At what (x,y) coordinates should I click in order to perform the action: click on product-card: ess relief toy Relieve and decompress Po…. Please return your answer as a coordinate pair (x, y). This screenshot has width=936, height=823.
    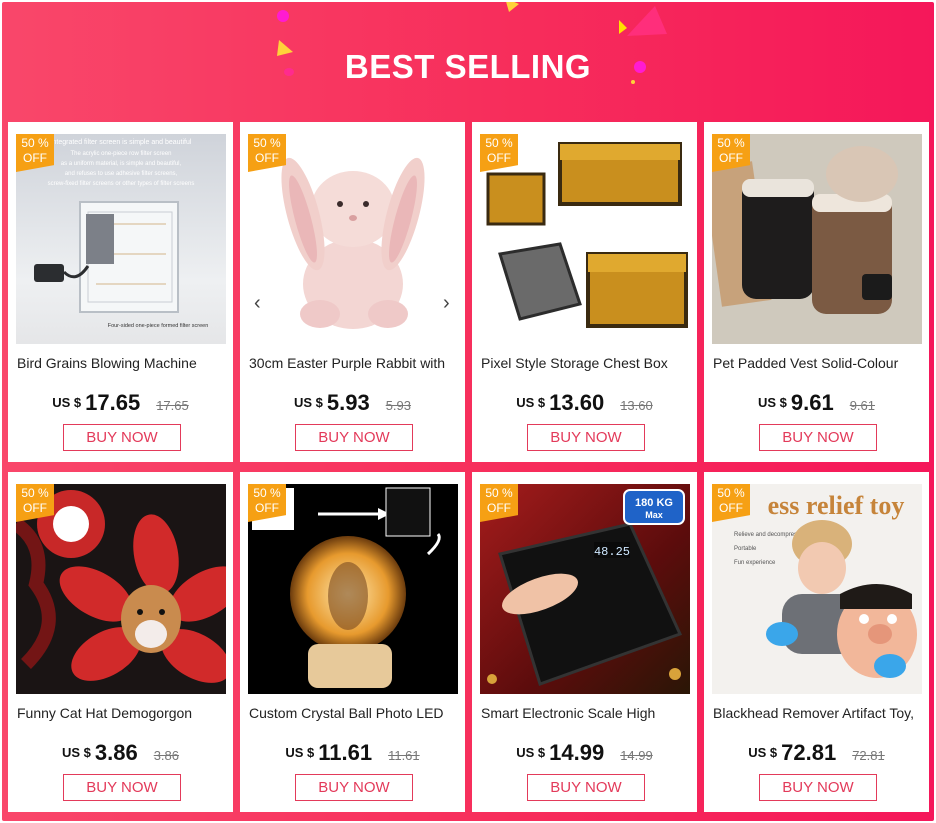
    Looking at the image, I should click on (816, 642).